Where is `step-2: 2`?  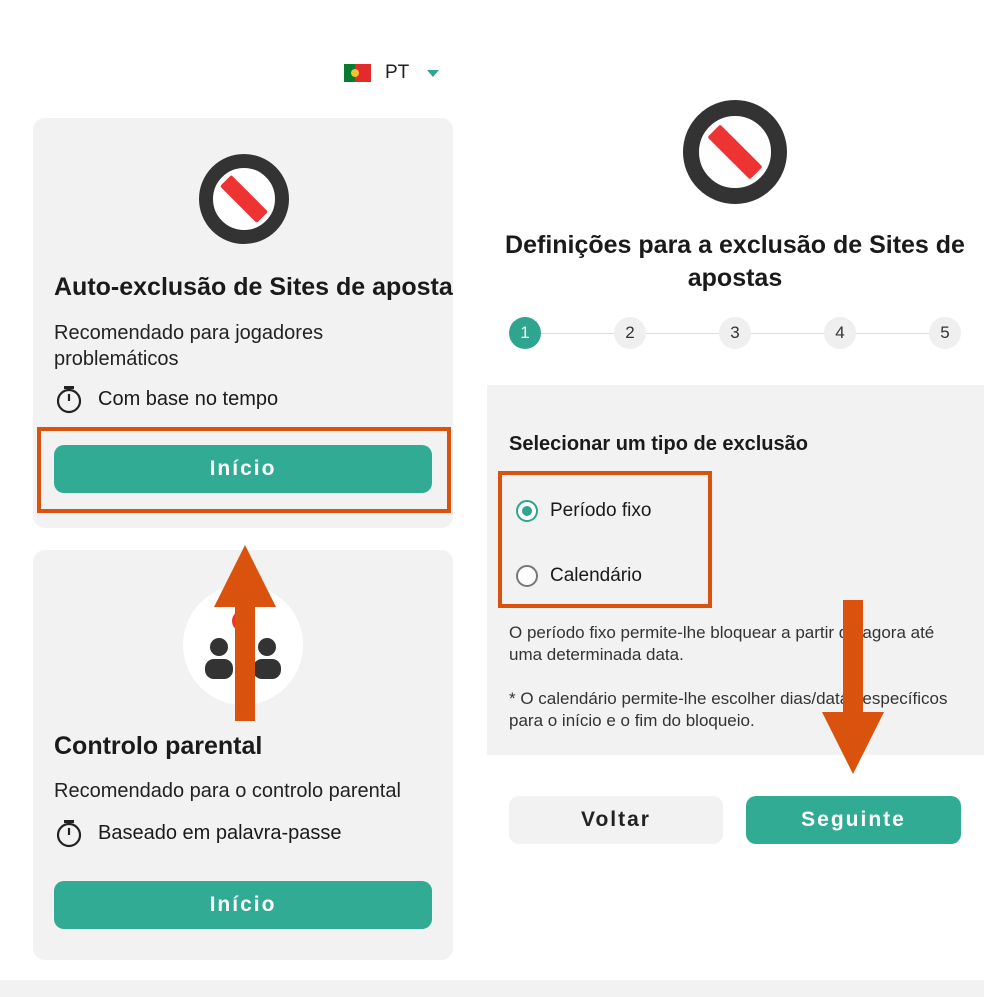
step-2: 2 is located at coordinates (630, 333).